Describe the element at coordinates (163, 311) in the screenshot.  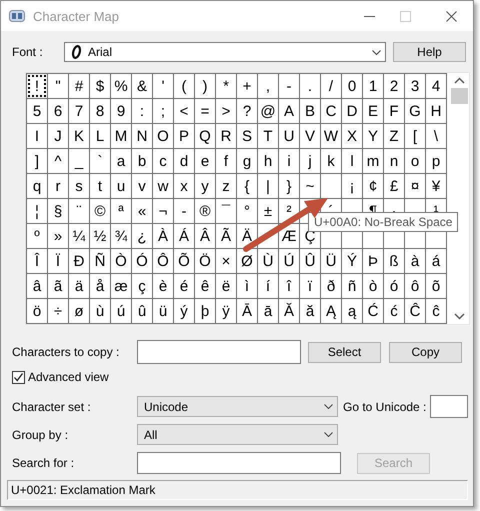
I see `character-cell: ü` at that location.